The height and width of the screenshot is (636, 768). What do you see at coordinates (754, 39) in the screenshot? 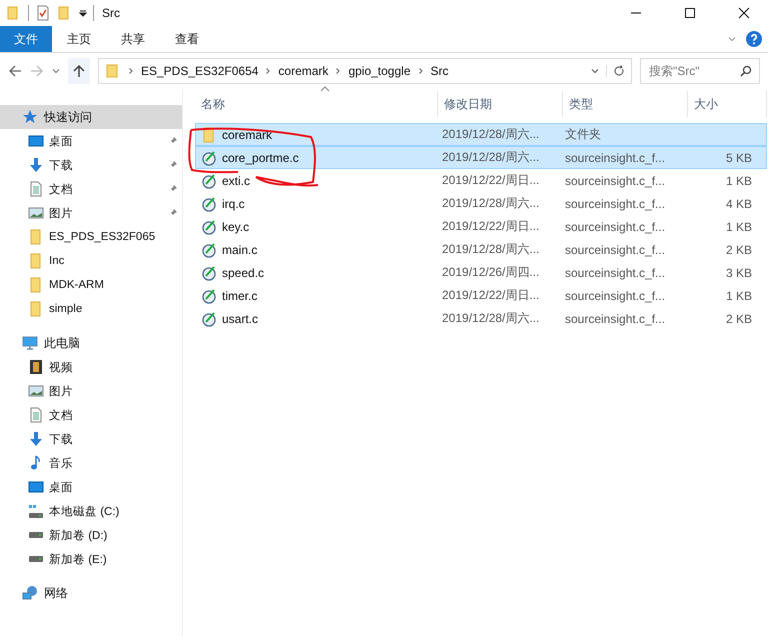
I see `help-icon` at bounding box center [754, 39].